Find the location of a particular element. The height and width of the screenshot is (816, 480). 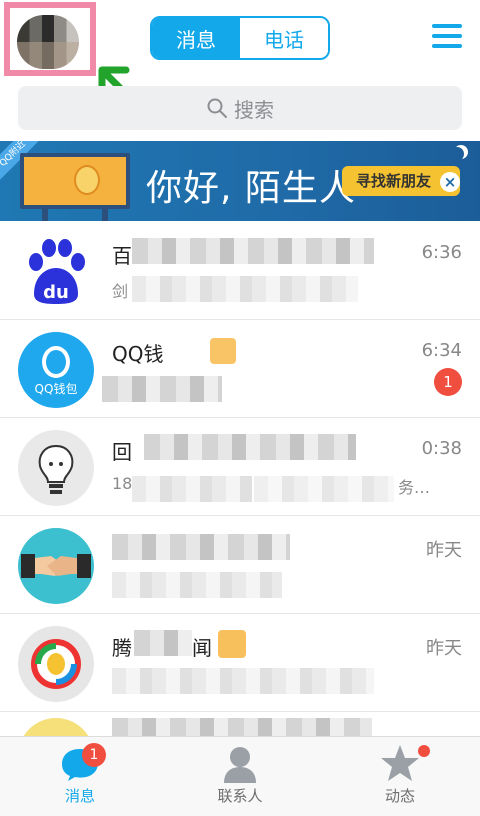

nav-updates: 动态 is located at coordinates (400, 774).